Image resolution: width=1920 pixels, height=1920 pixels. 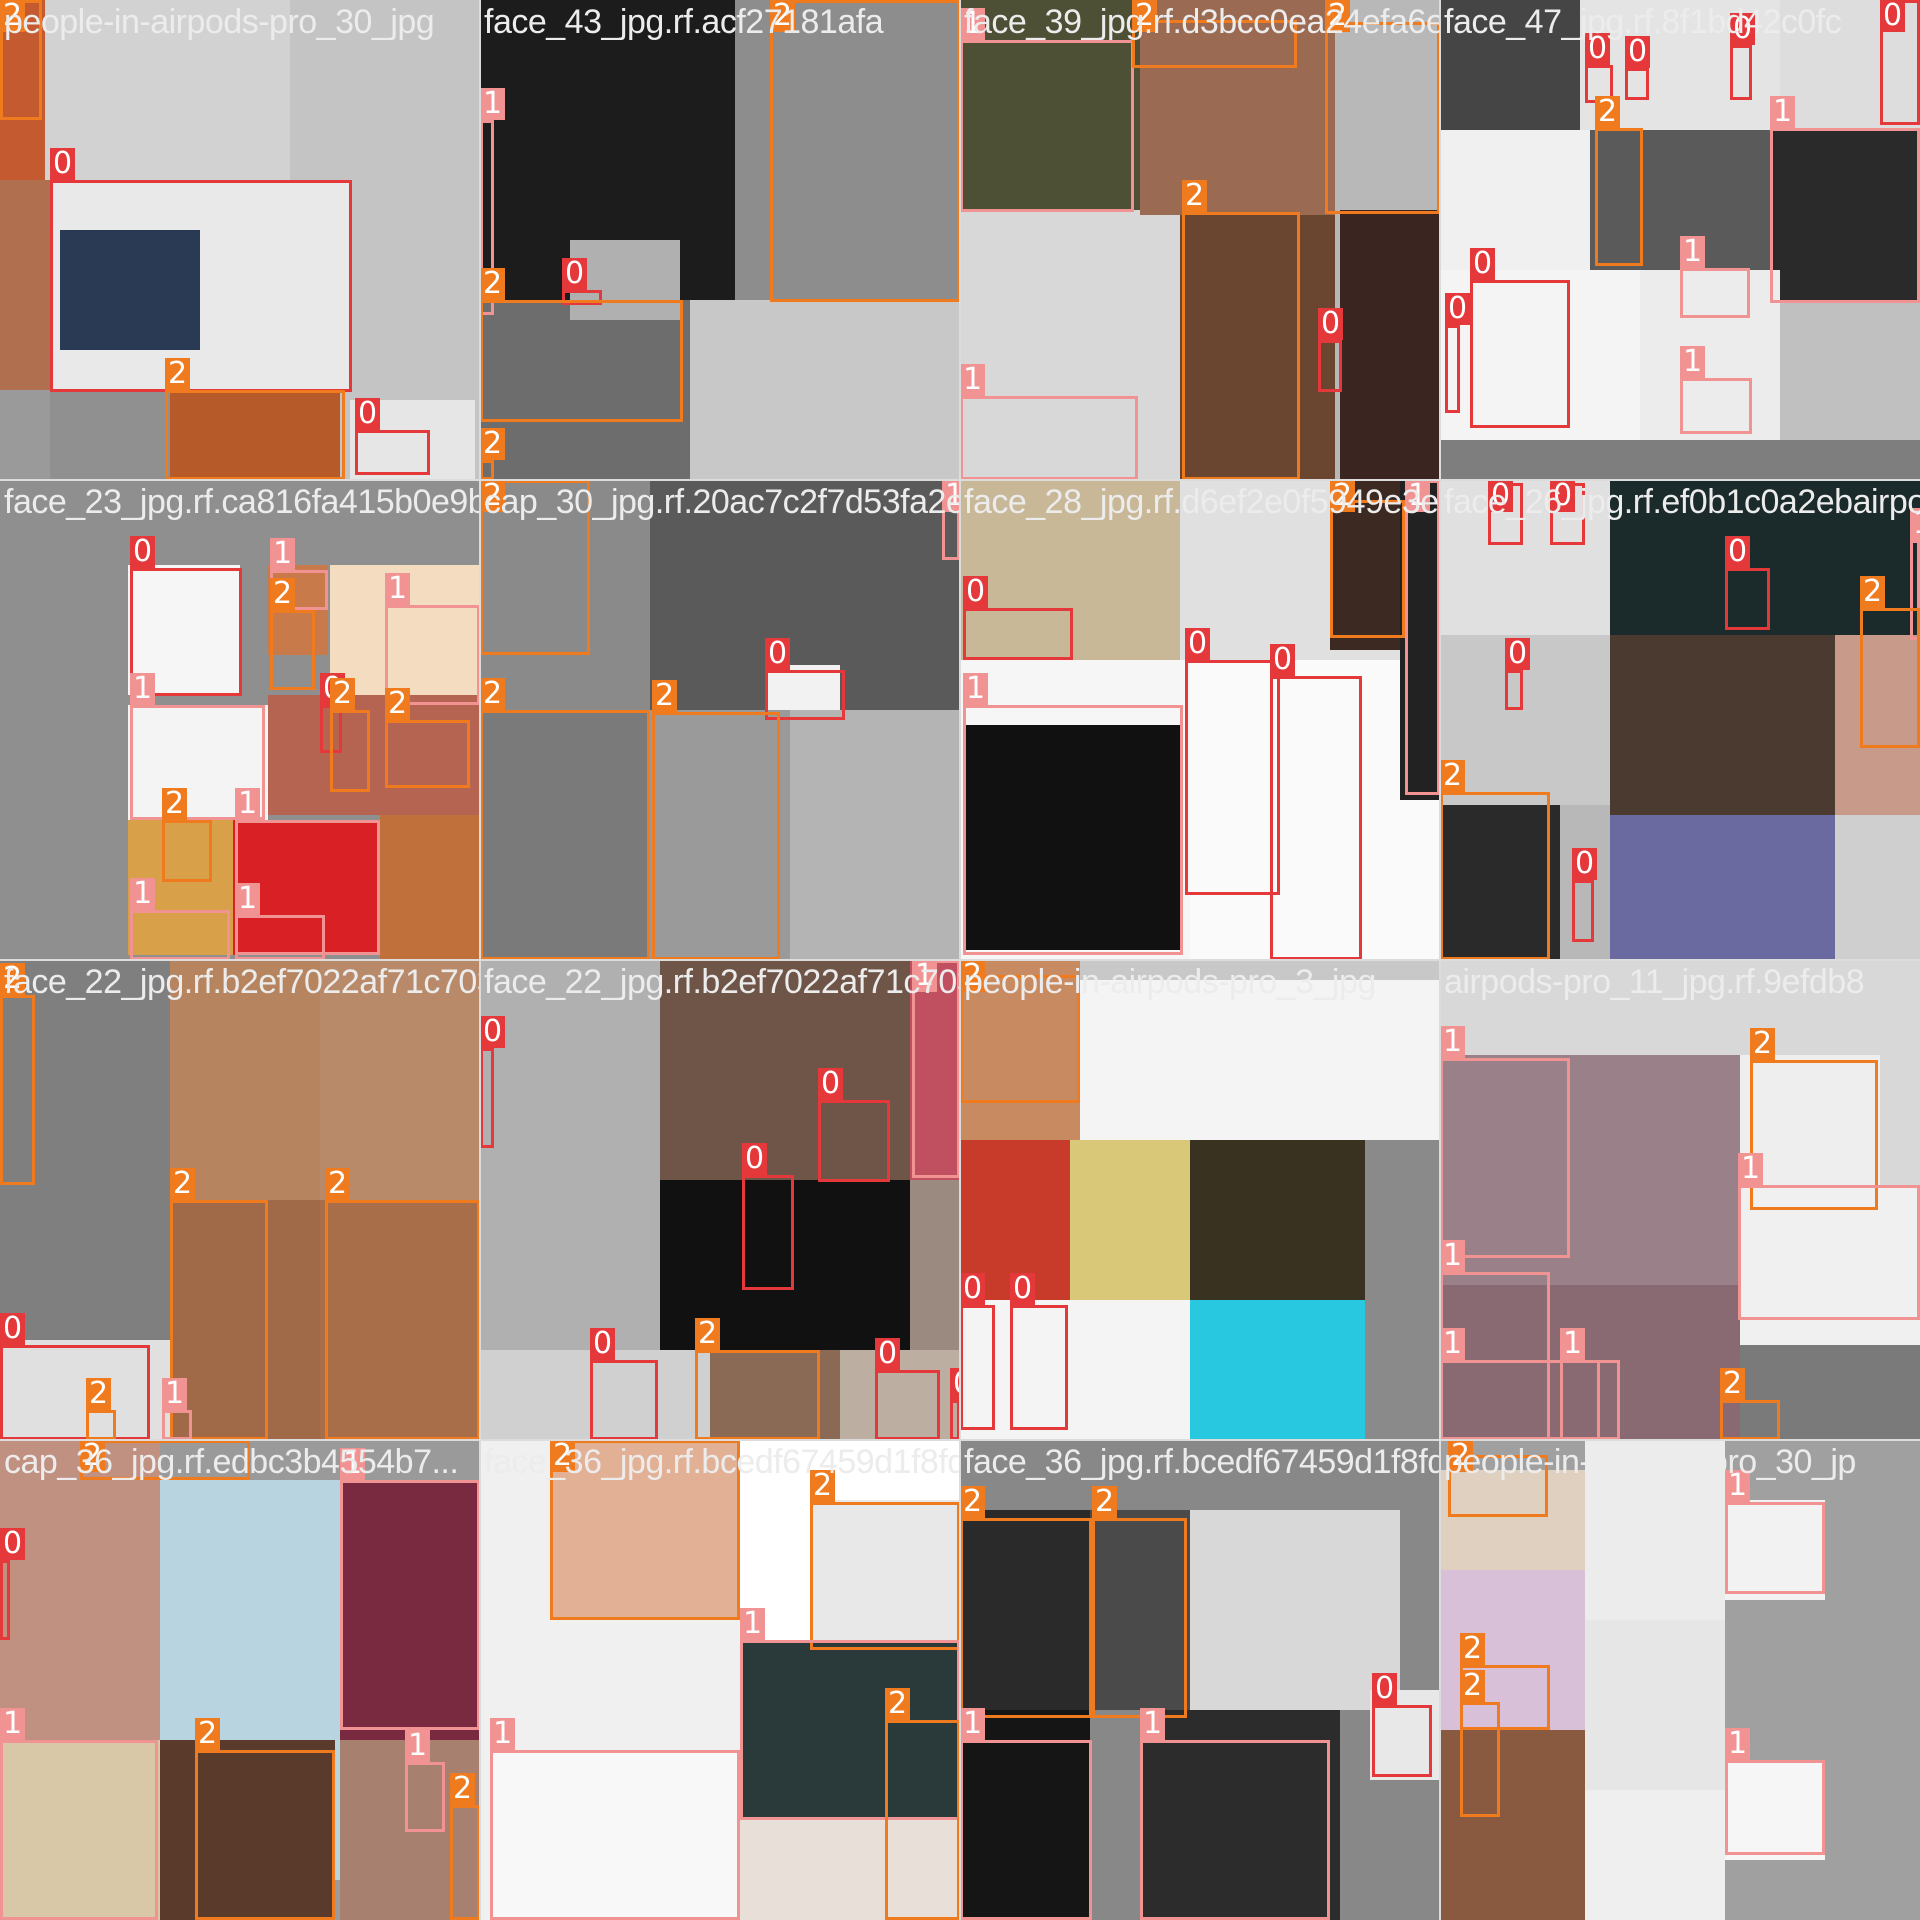 I want to click on tile-filename: people-in-airpods-pro_30_jp, so click(x=1650, y=1462).